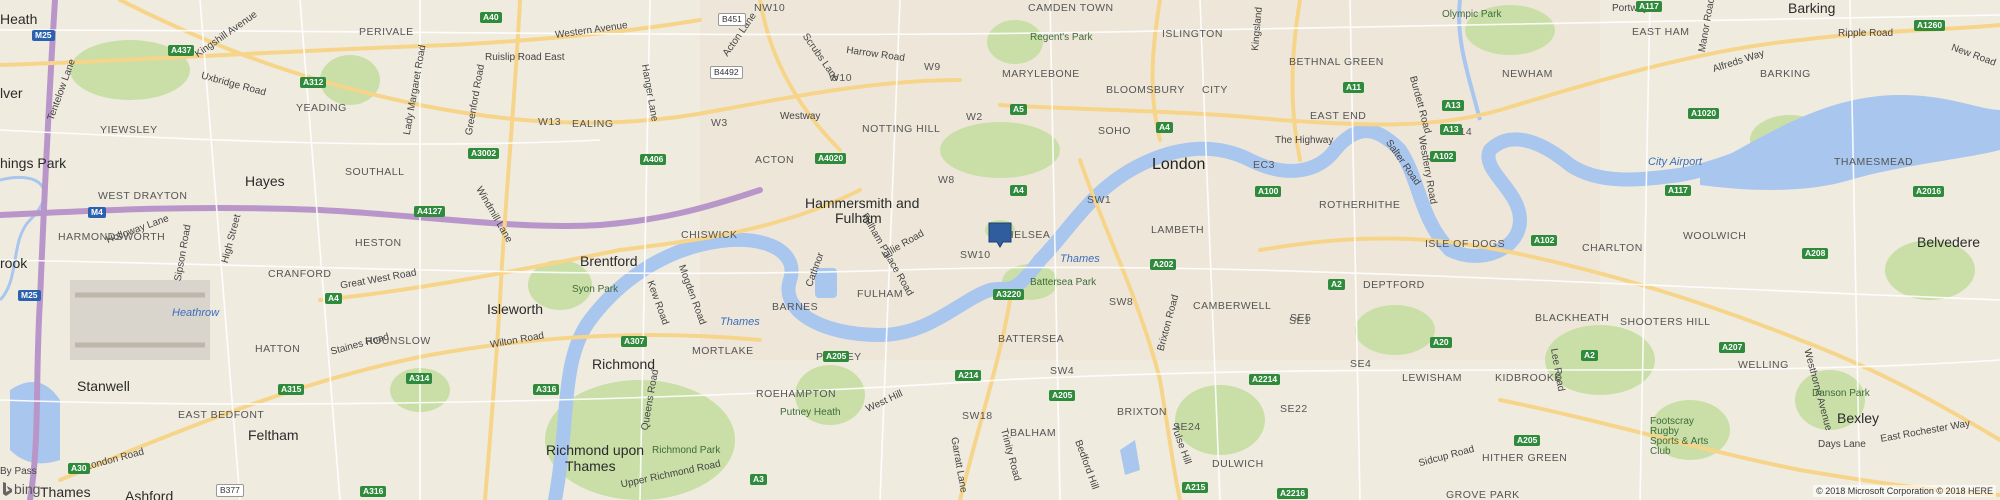  I want to click on road-shield: A312, so click(313, 82).